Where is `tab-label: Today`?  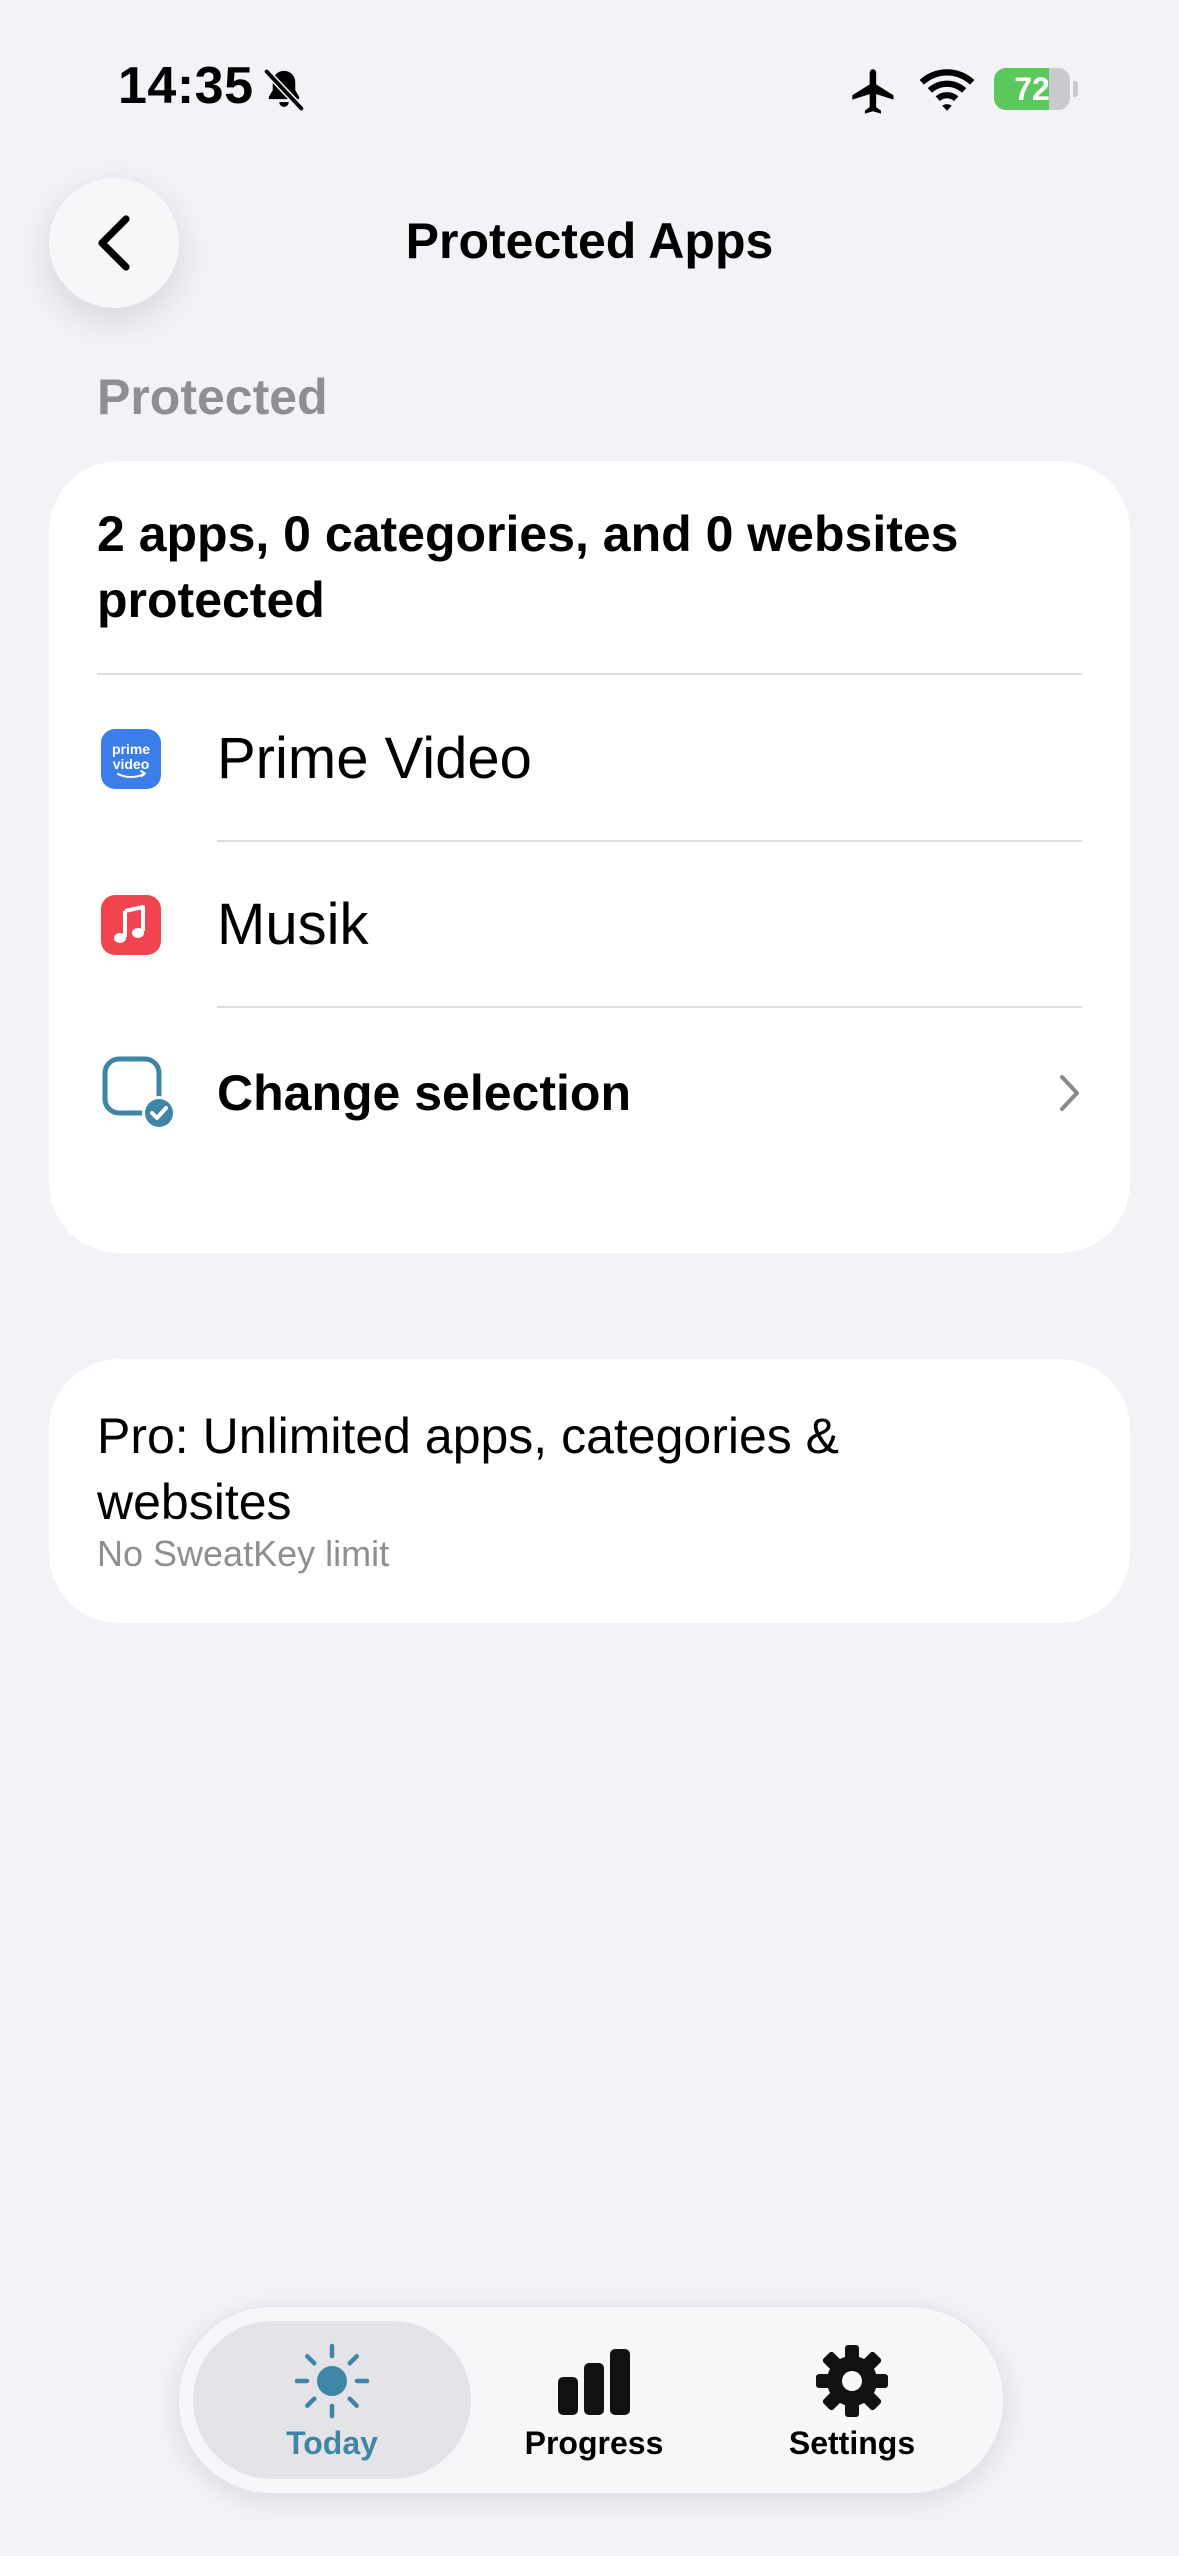 tab-label: Today is located at coordinates (332, 2443).